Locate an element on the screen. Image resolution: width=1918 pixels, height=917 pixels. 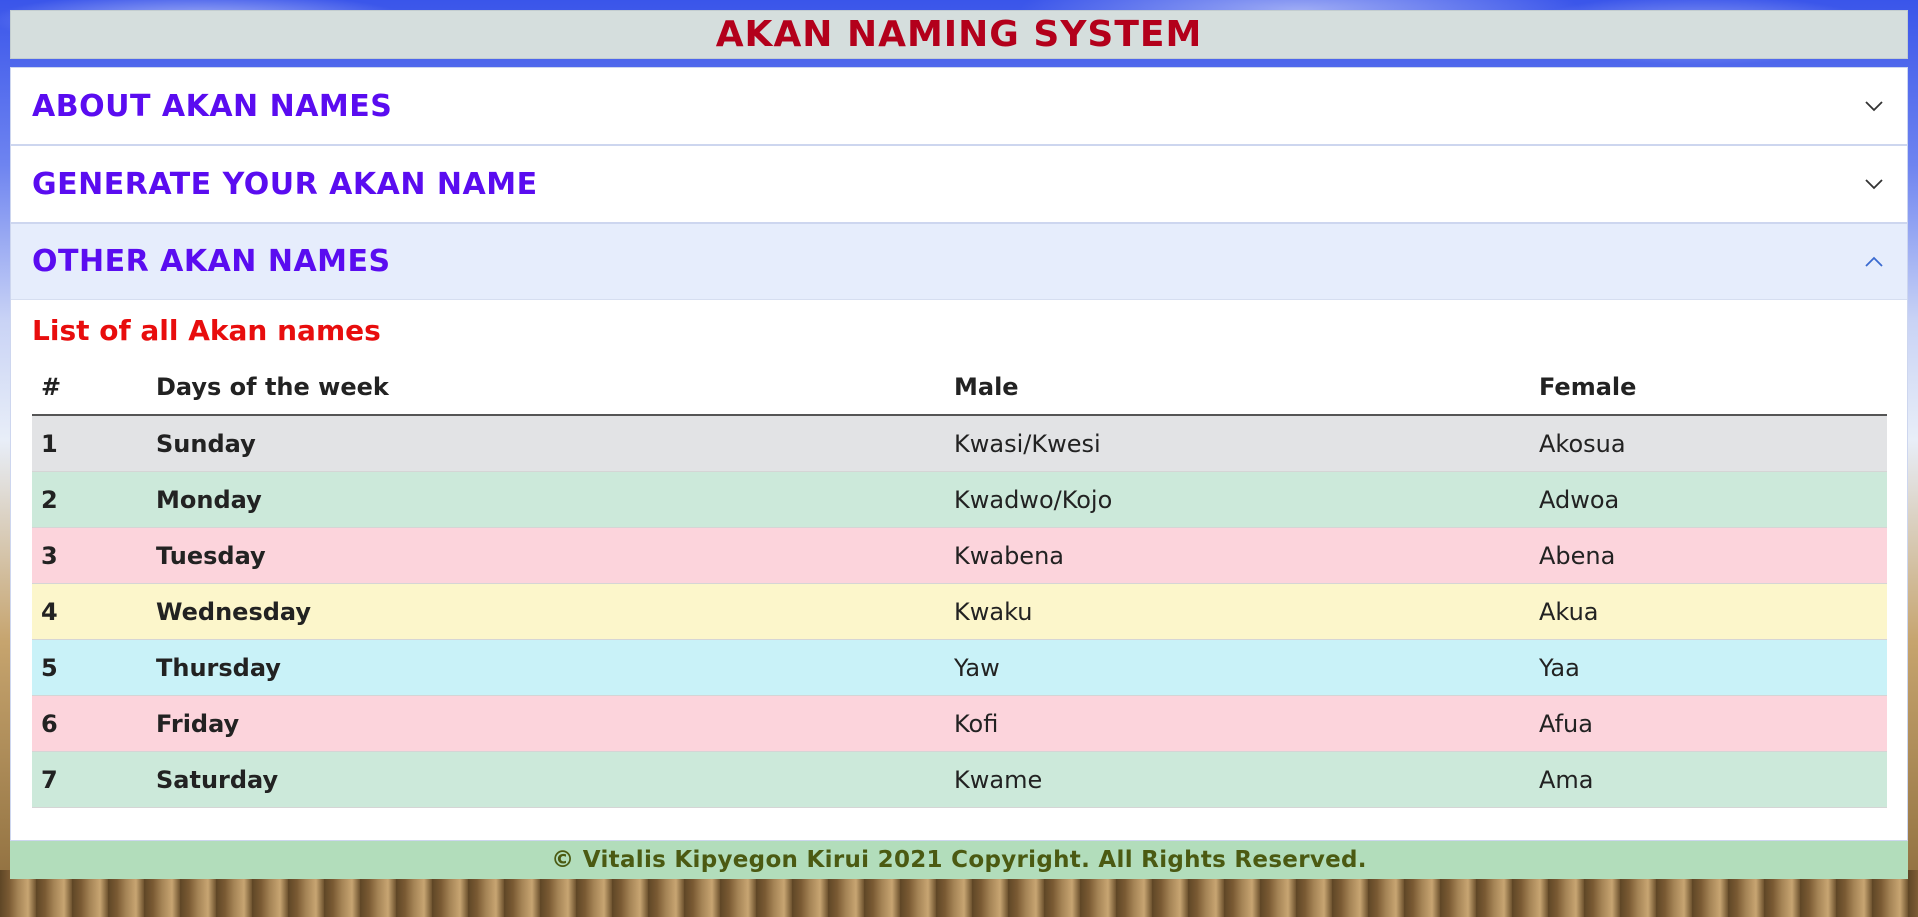
row-male-name: Kwaku is located at coordinates (1237, 611).